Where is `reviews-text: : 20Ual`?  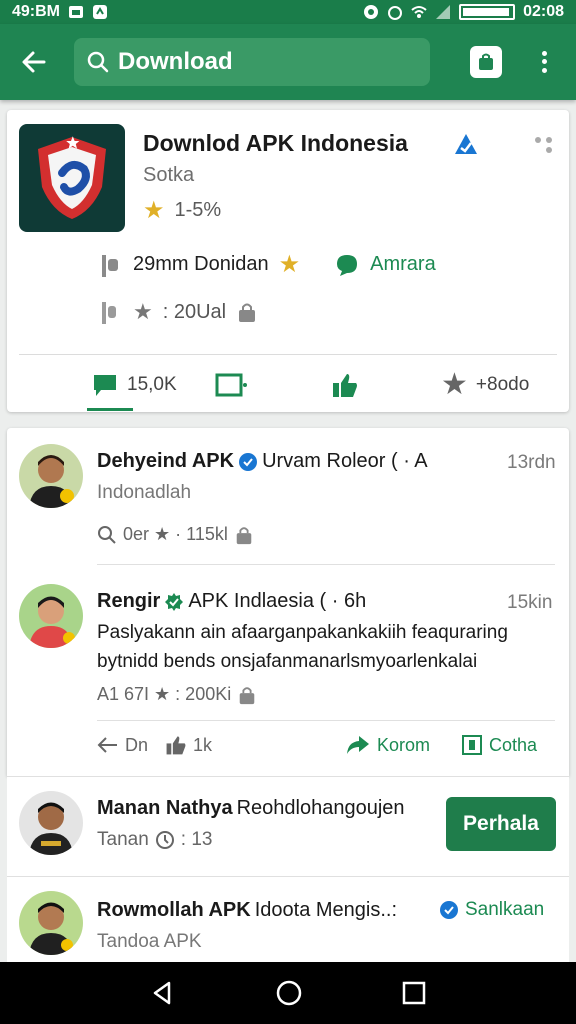 reviews-text: : 20Ual is located at coordinates (194, 311).